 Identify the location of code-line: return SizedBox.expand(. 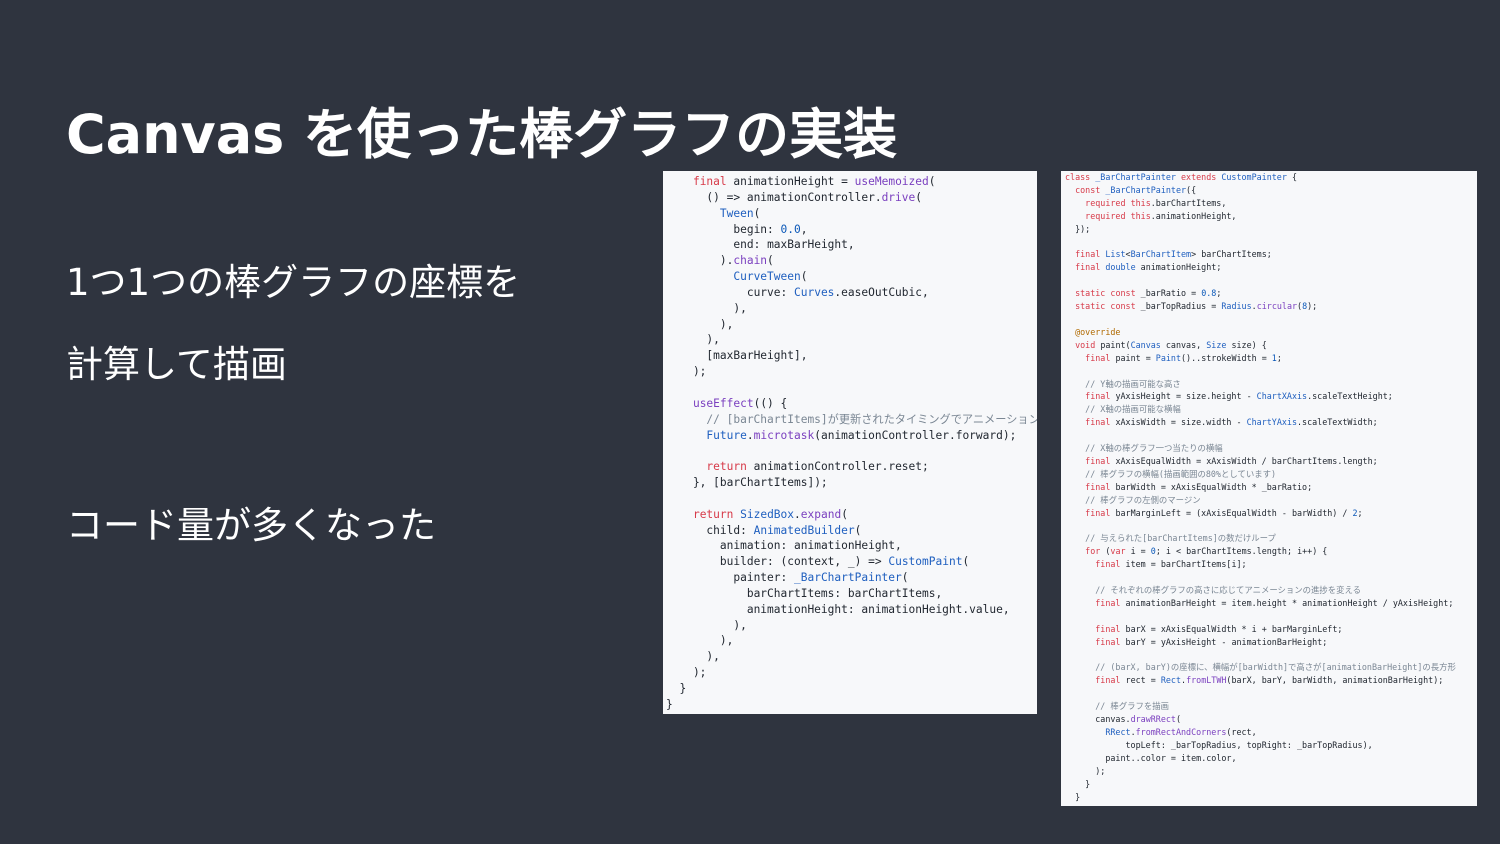
(770, 514).